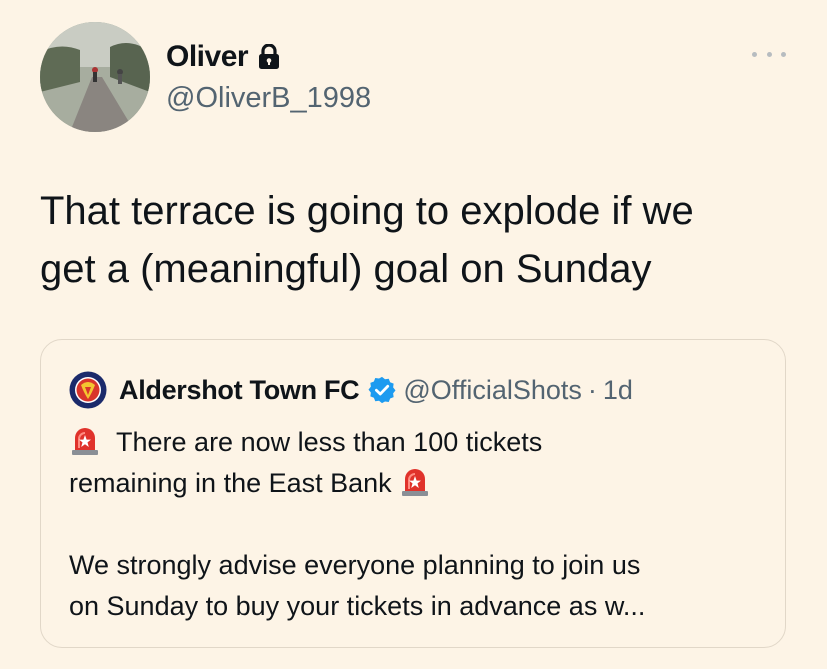 The image size is (827, 669). I want to click on tweet-text-line: That terrace is going to explode if we, so click(367, 211).